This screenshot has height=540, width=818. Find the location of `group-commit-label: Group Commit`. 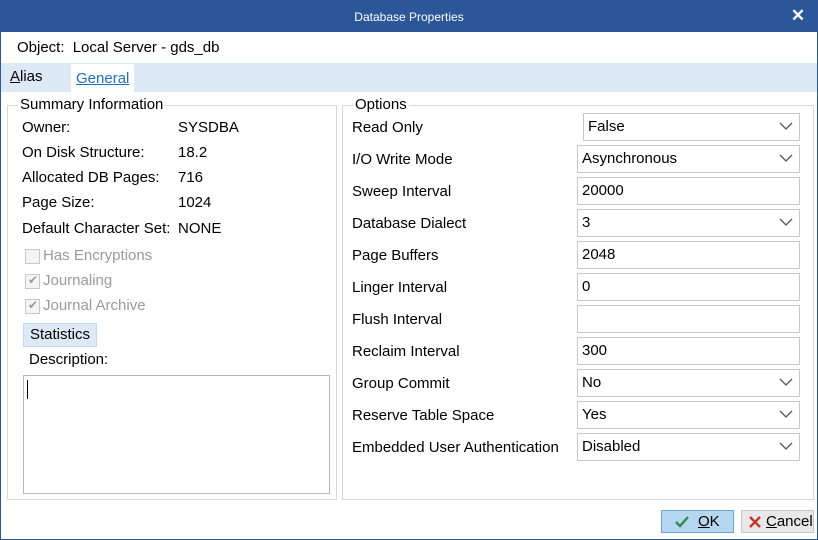

group-commit-label: Group Commit is located at coordinates (401, 383).